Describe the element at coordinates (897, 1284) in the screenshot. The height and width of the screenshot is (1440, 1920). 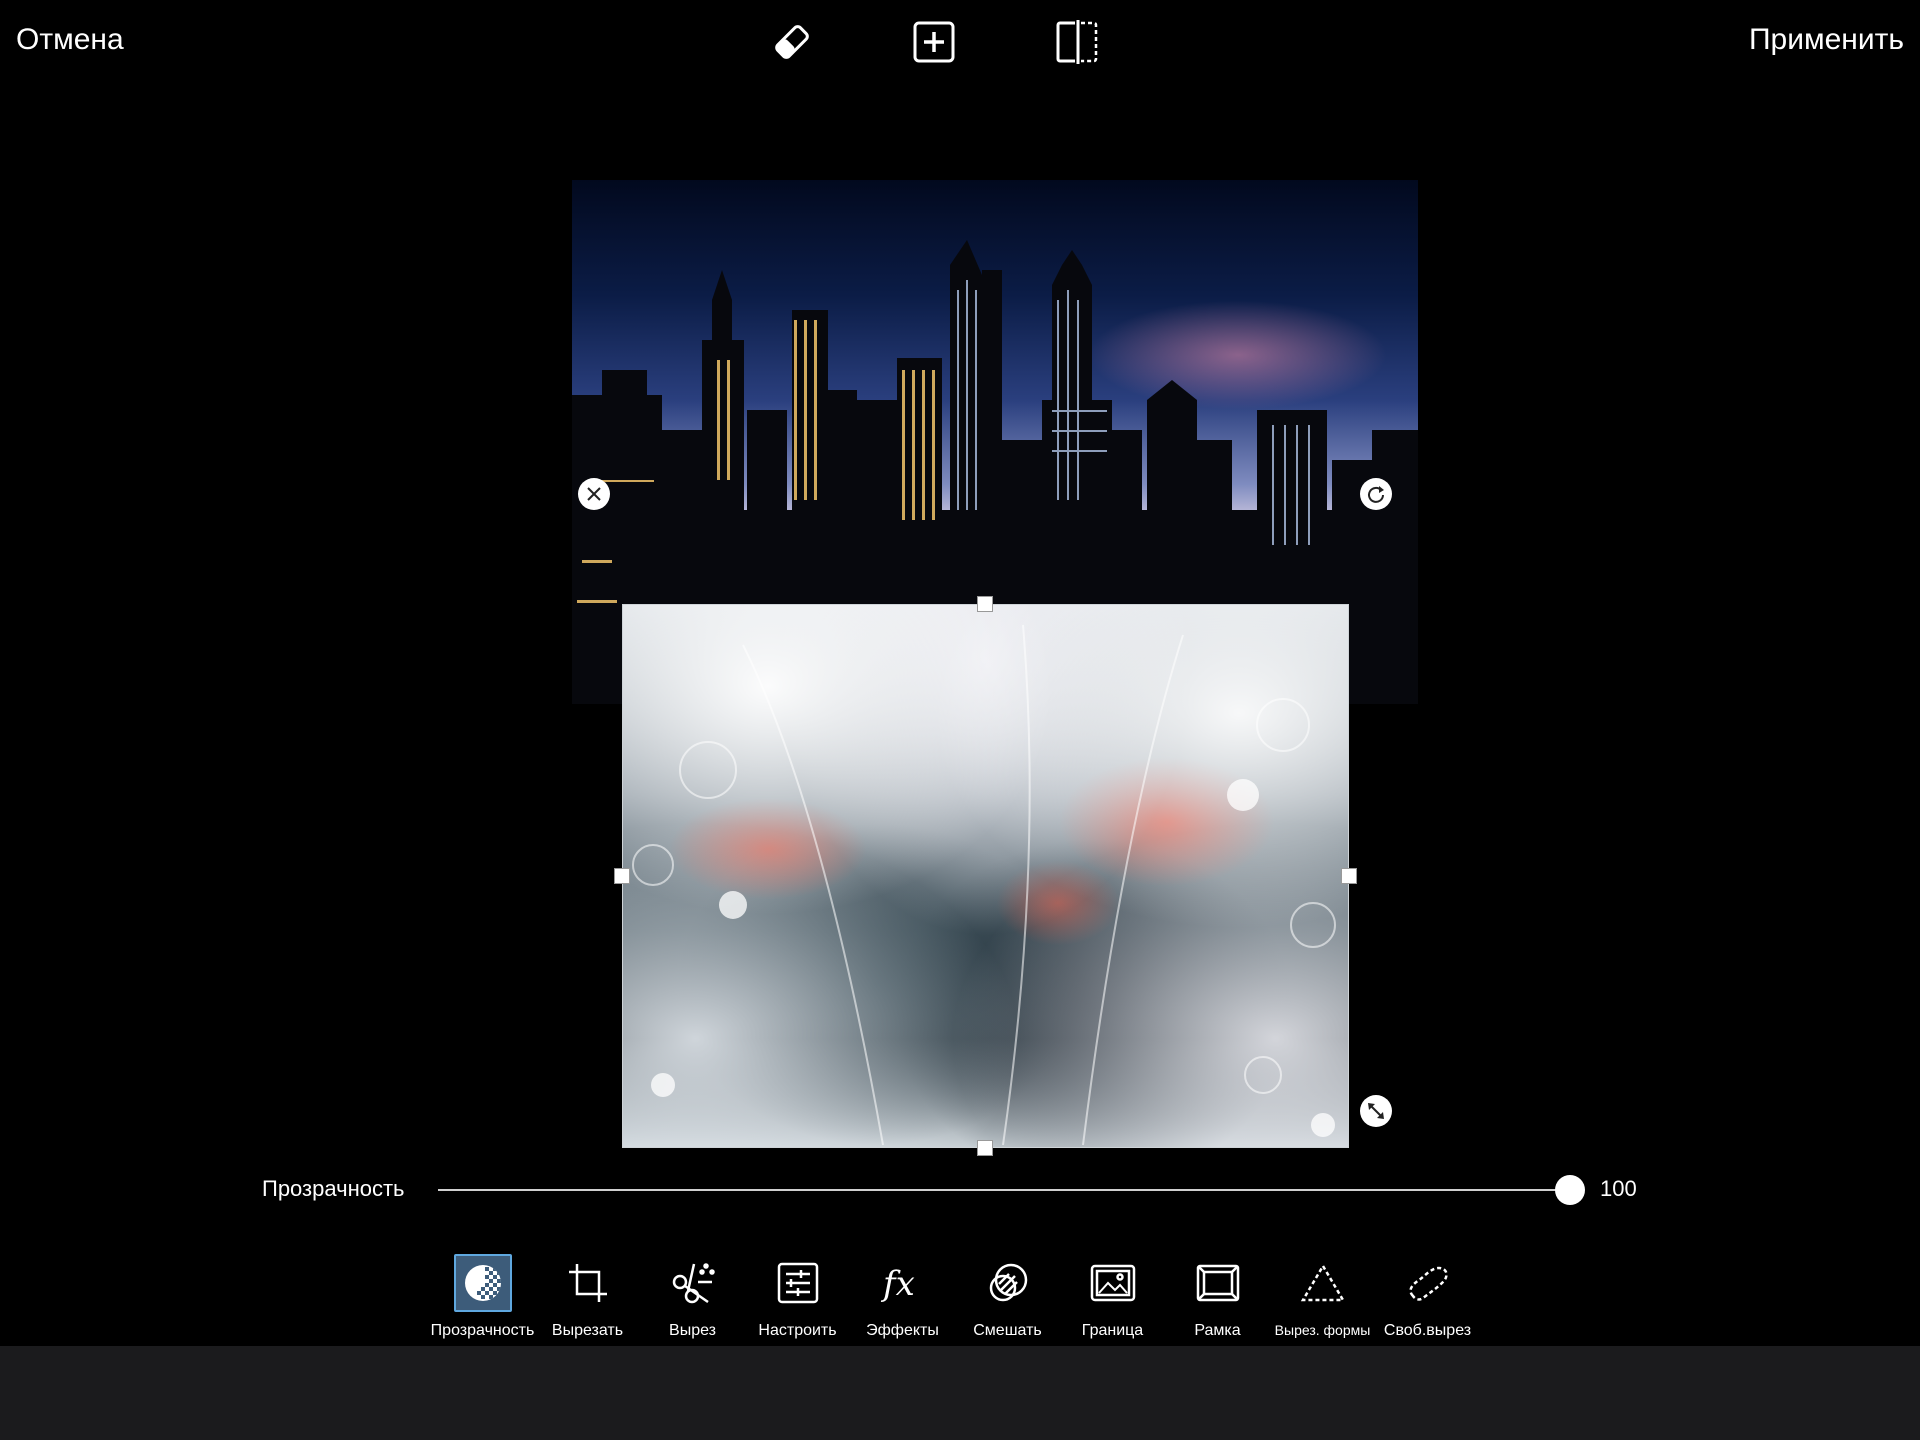
I see `svg-text: fx` at that location.